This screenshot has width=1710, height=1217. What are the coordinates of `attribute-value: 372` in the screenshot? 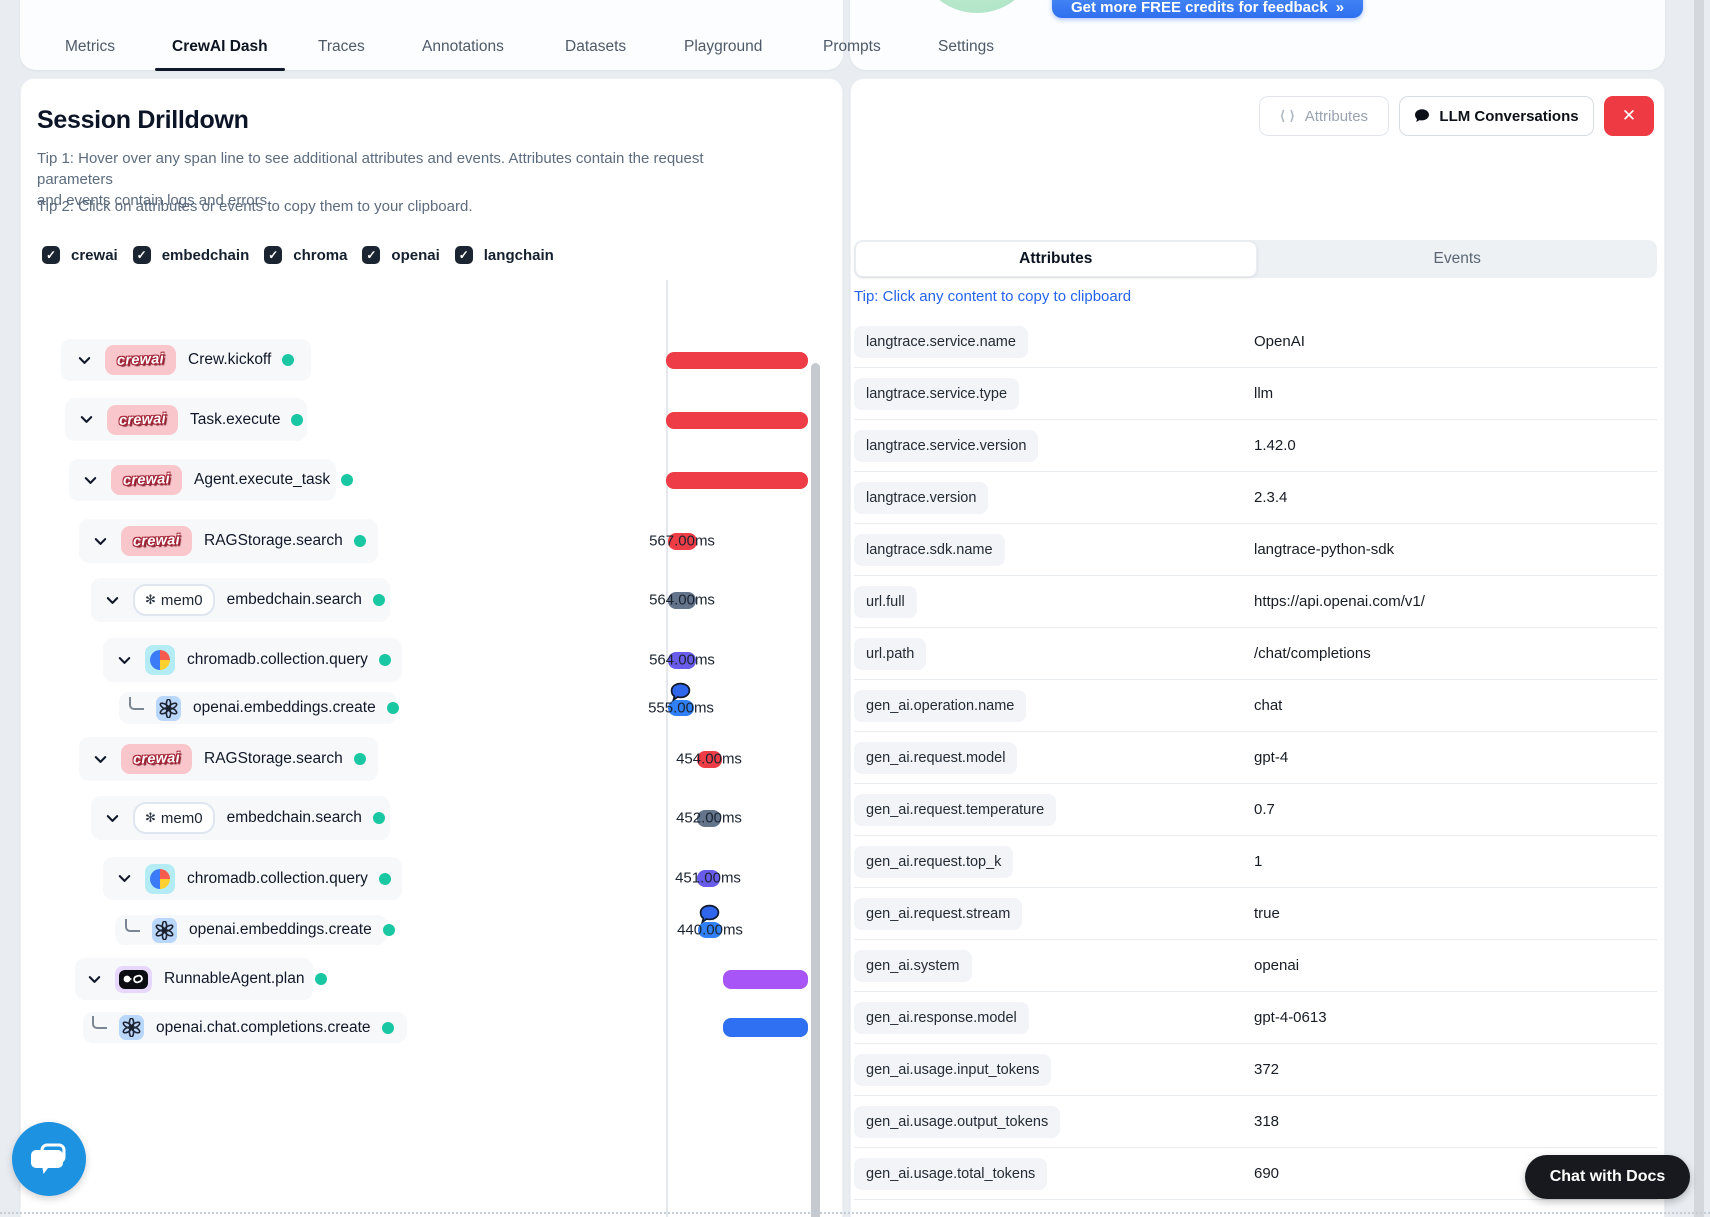 It's located at (1266, 1069).